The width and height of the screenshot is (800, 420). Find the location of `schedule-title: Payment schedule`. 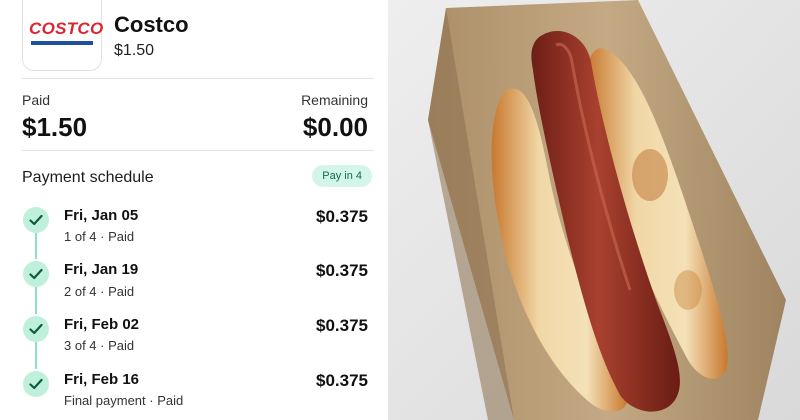

schedule-title: Payment schedule is located at coordinates (88, 177).